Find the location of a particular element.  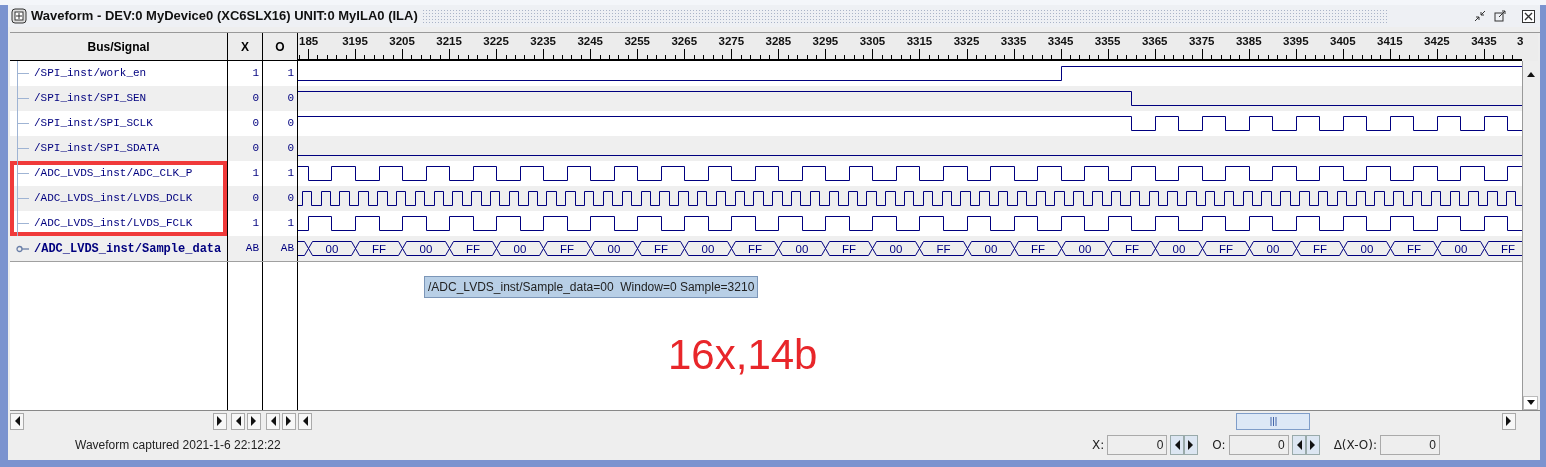

ruler-label: 3425 is located at coordinates (1437, 41).